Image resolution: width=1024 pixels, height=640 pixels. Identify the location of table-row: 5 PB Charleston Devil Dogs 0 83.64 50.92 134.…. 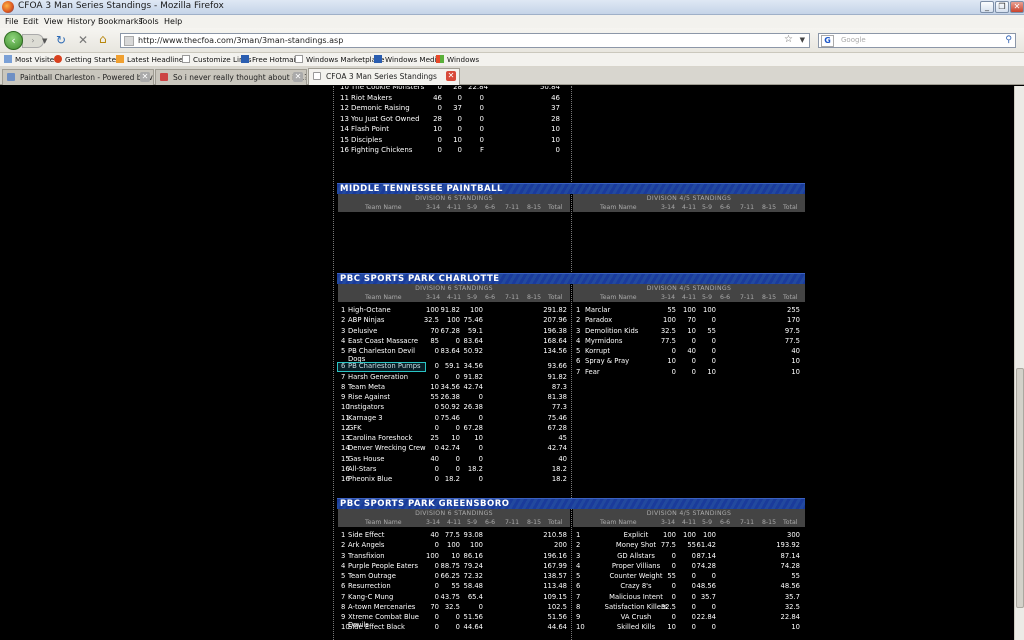
(455, 355).